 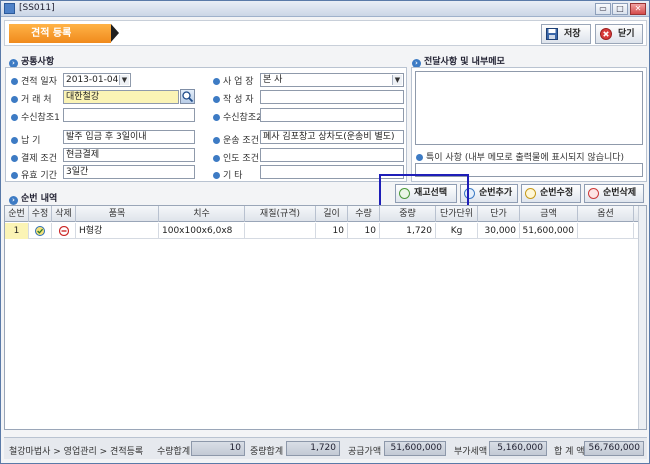 What do you see at coordinates (557, 193) in the screenshot?
I see `row-edit-label: 순번수정` at bounding box center [557, 193].